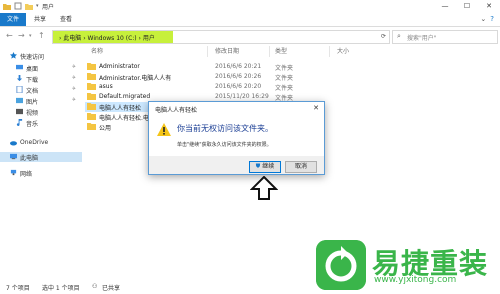 The width and height of the screenshot is (500, 294). Describe the element at coordinates (236, 165) in the screenshot. I see `dialog-footer: ⛊ 继续 取消` at that location.